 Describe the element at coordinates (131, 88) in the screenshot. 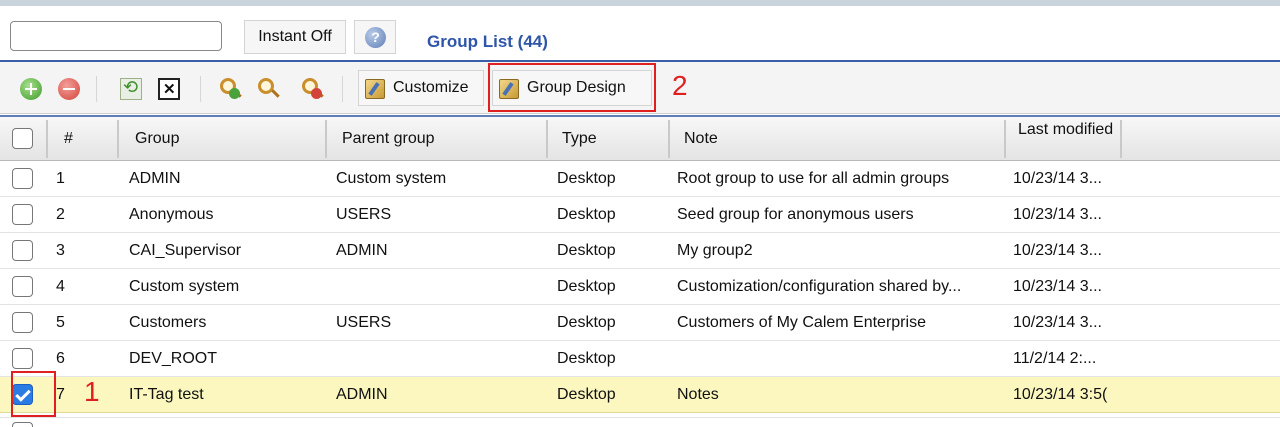

I see `refresh-icon` at that location.